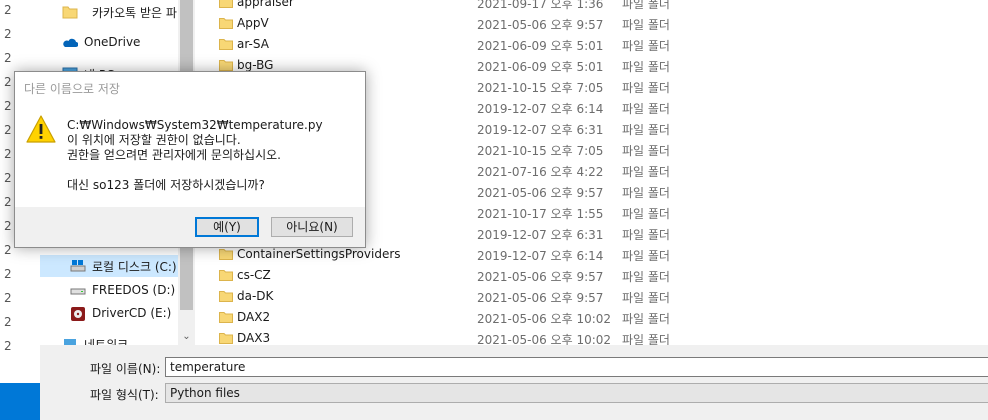 This screenshot has width=988, height=420. What do you see at coordinates (125, 369) in the screenshot?
I see `filename-label: 파일 이름(N):` at bounding box center [125, 369].